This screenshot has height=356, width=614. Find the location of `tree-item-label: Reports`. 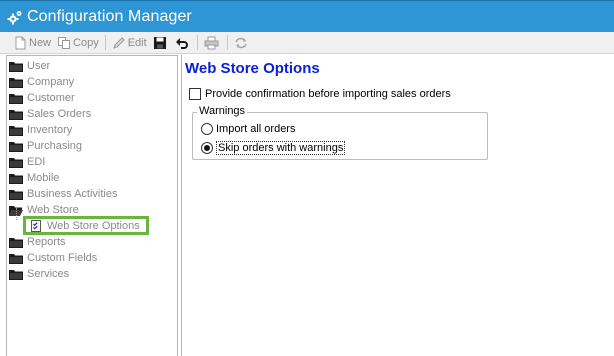

tree-item-label: Reports is located at coordinates (46, 242).